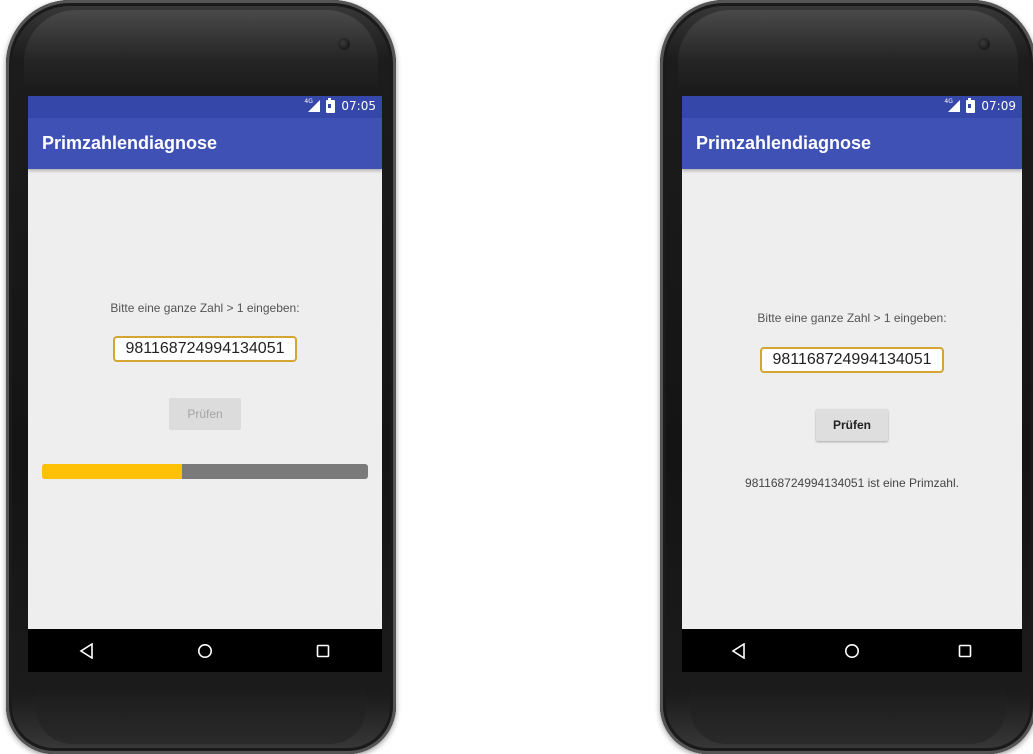  What do you see at coordinates (358, 106) in the screenshot?
I see `status-time: 07:05` at bounding box center [358, 106].